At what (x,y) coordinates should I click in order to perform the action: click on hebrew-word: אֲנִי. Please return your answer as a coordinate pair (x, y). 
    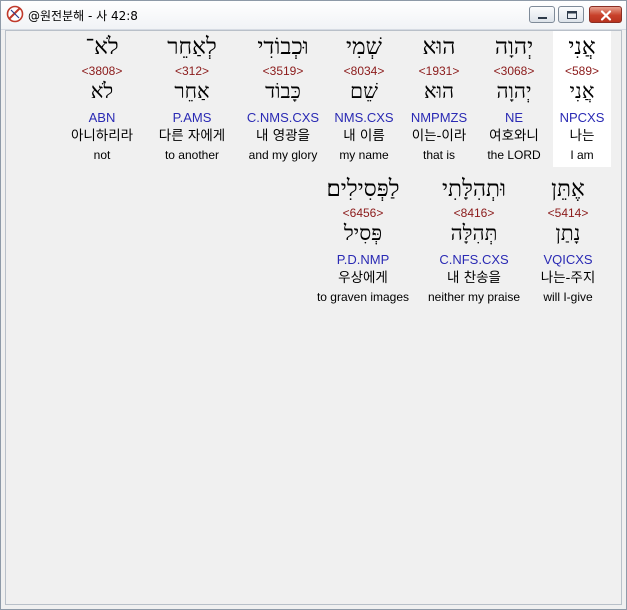
    Looking at the image, I should click on (582, 47).